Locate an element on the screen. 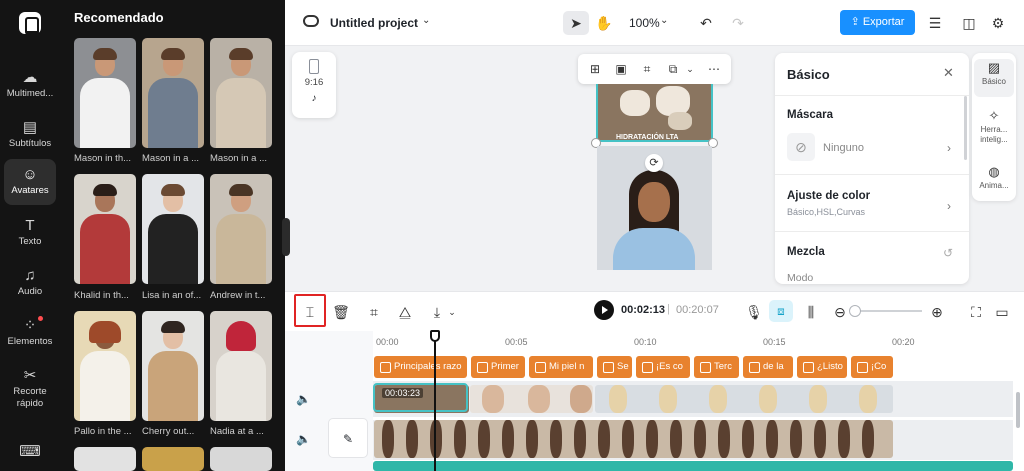 The width and height of the screenshot is (1024, 471). edit-pencil-icon: ✎ is located at coordinates (348, 438).